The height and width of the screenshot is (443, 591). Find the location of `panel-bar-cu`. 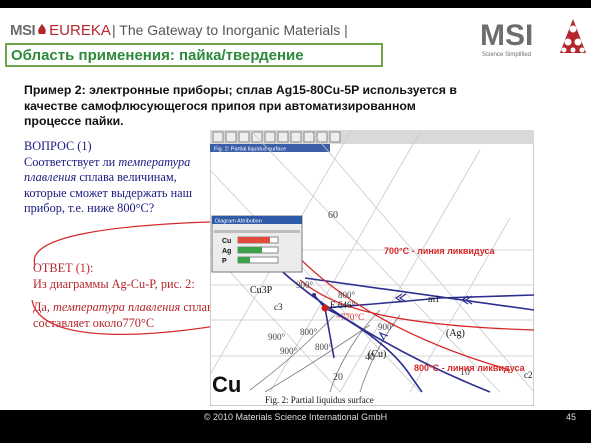

panel-bar-cu is located at coordinates (254, 240).